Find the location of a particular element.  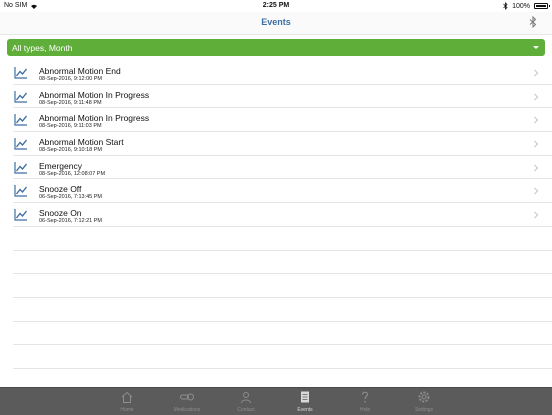

person-icon is located at coordinates (246, 398).